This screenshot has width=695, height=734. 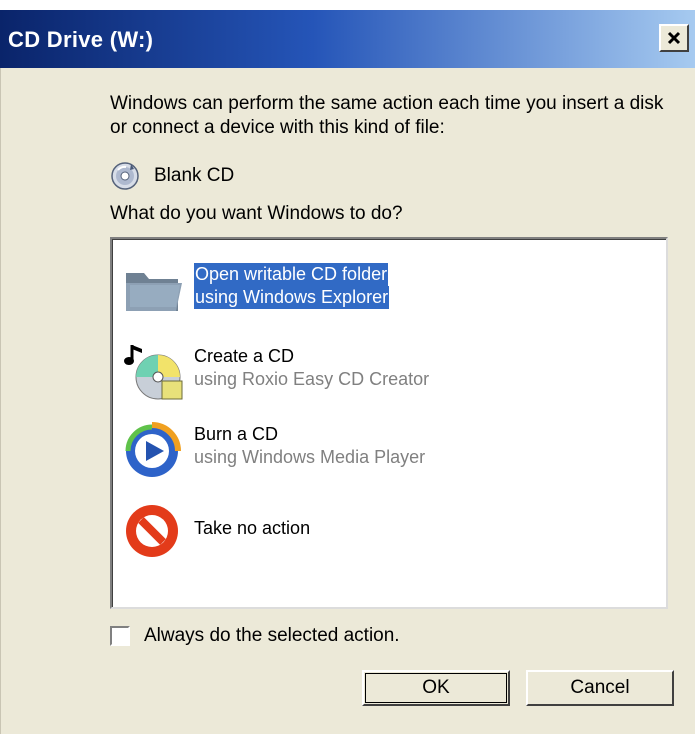 What do you see at coordinates (194, 175) in the screenshot?
I see `content-type-label: Blank CD` at bounding box center [194, 175].